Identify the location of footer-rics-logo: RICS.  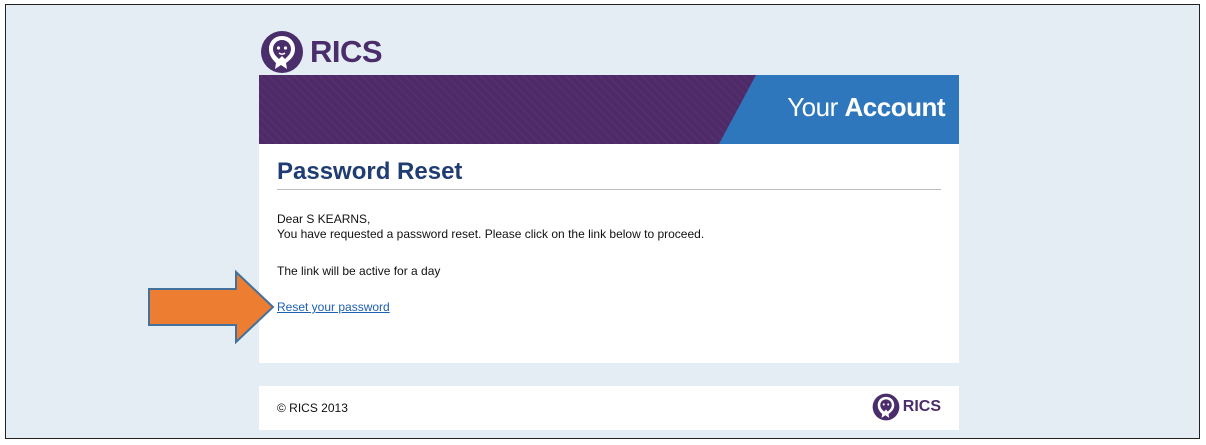
(906, 407).